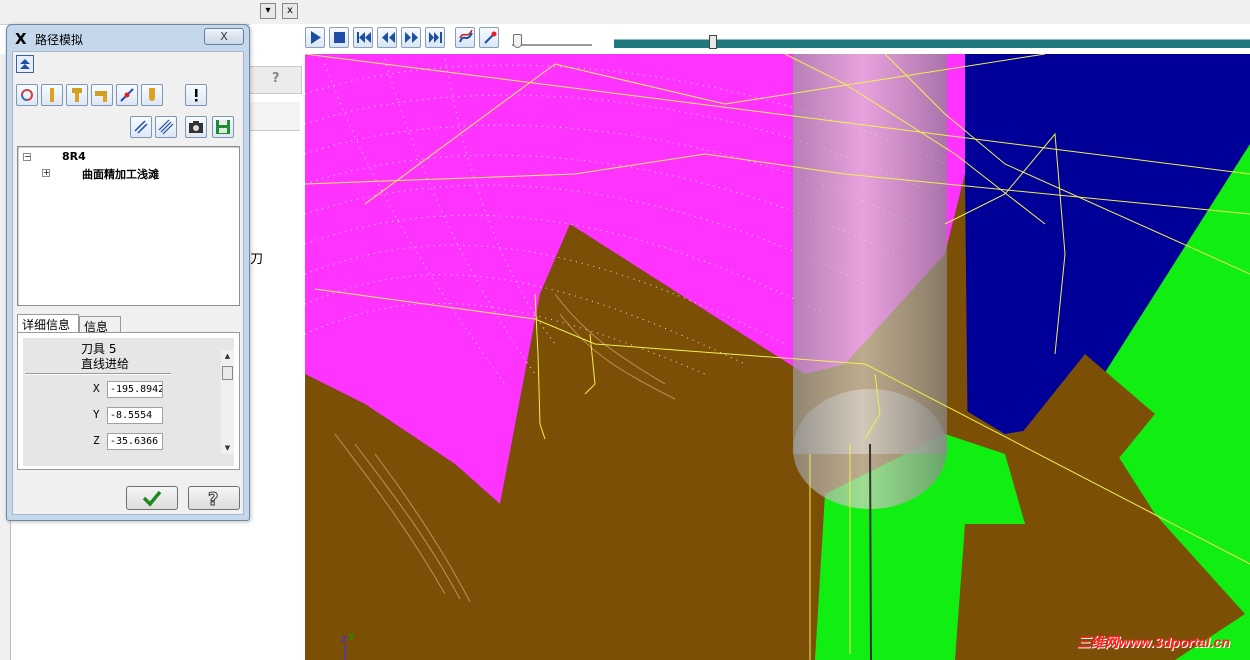 The height and width of the screenshot is (660, 1250). Describe the element at coordinates (105, 364) in the screenshot. I see `move-type-text: 直线进给` at that location.